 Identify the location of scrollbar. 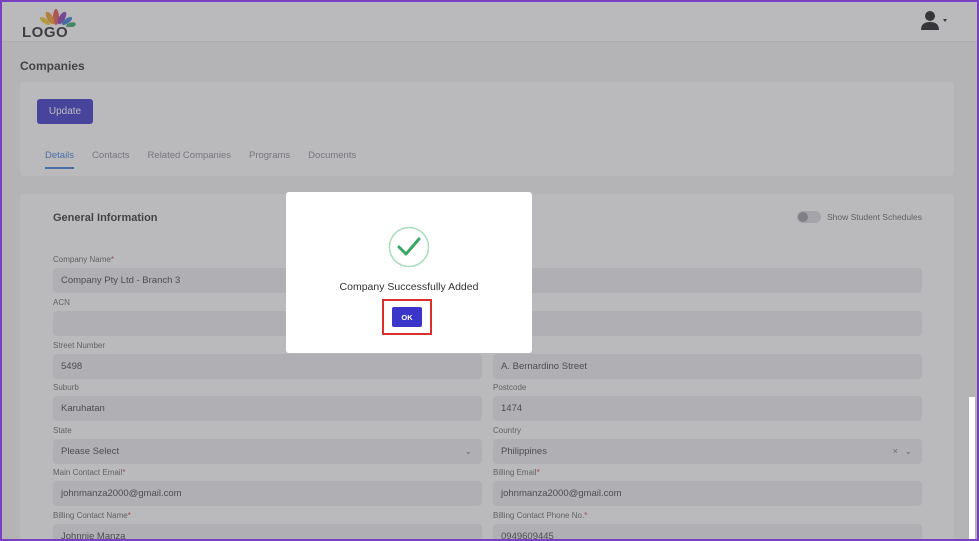
(972, 468).